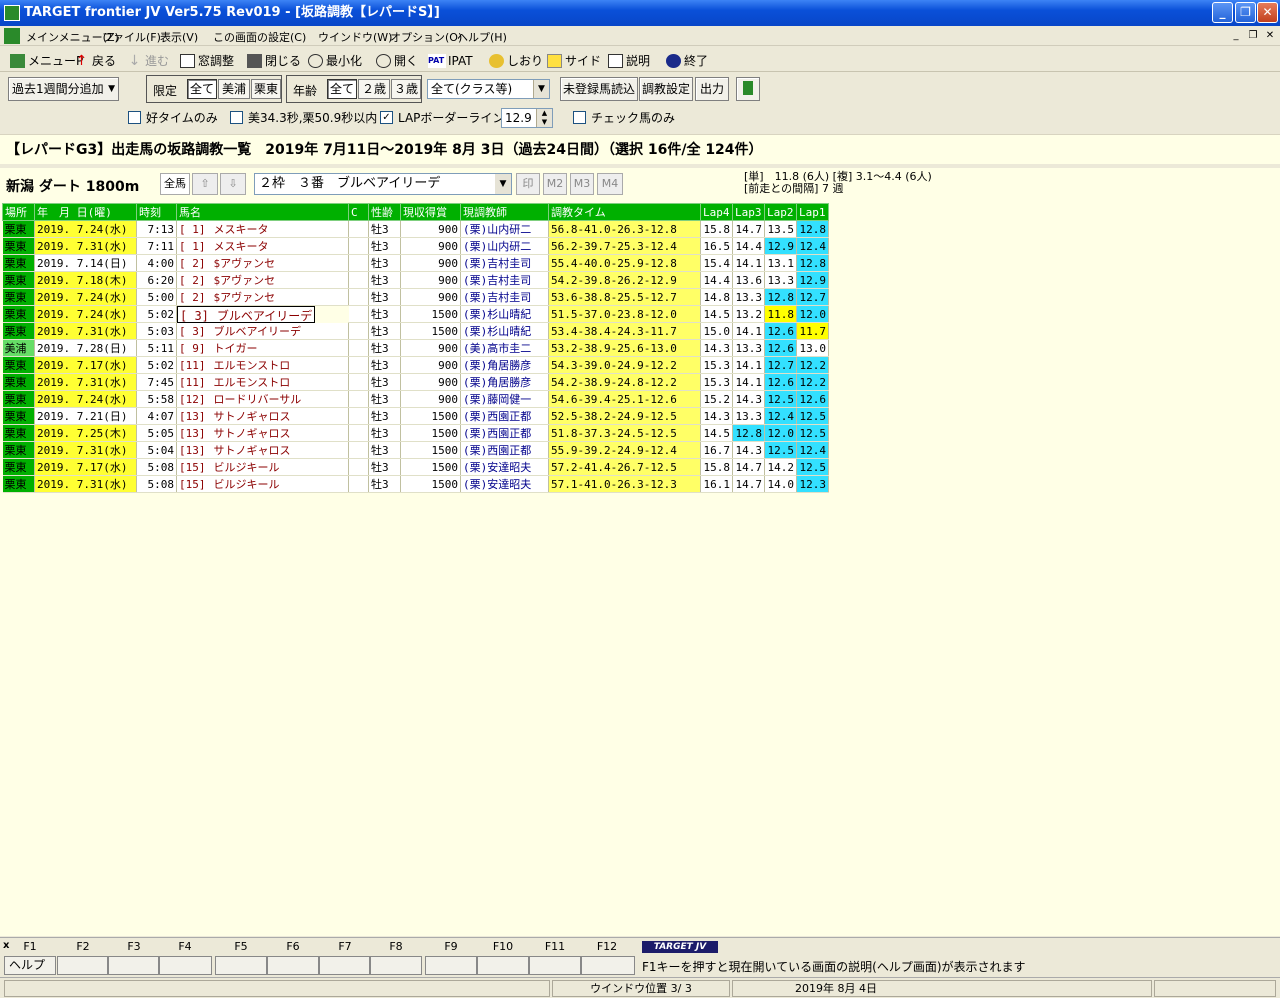 Image resolution: width=1280 pixels, height=998 pixels. What do you see at coordinates (185, 965) in the screenshot?
I see `f4-button` at bounding box center [185, 965].